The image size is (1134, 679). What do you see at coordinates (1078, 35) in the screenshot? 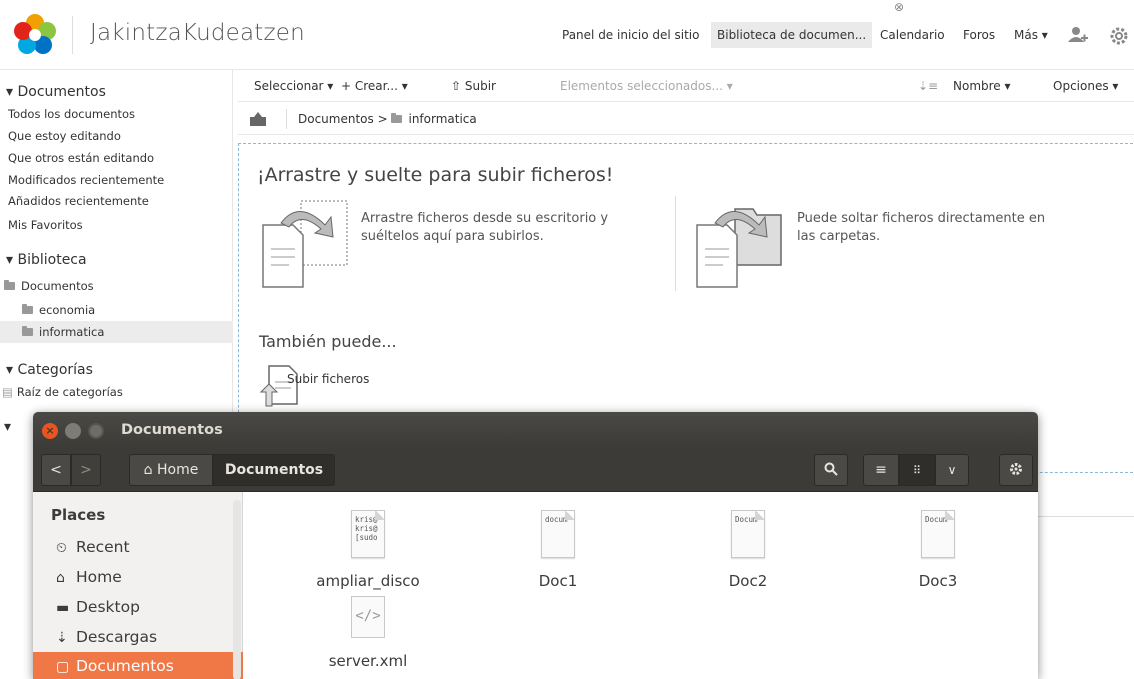
I see `add-user-icon` at bounding box center [1078, 35].